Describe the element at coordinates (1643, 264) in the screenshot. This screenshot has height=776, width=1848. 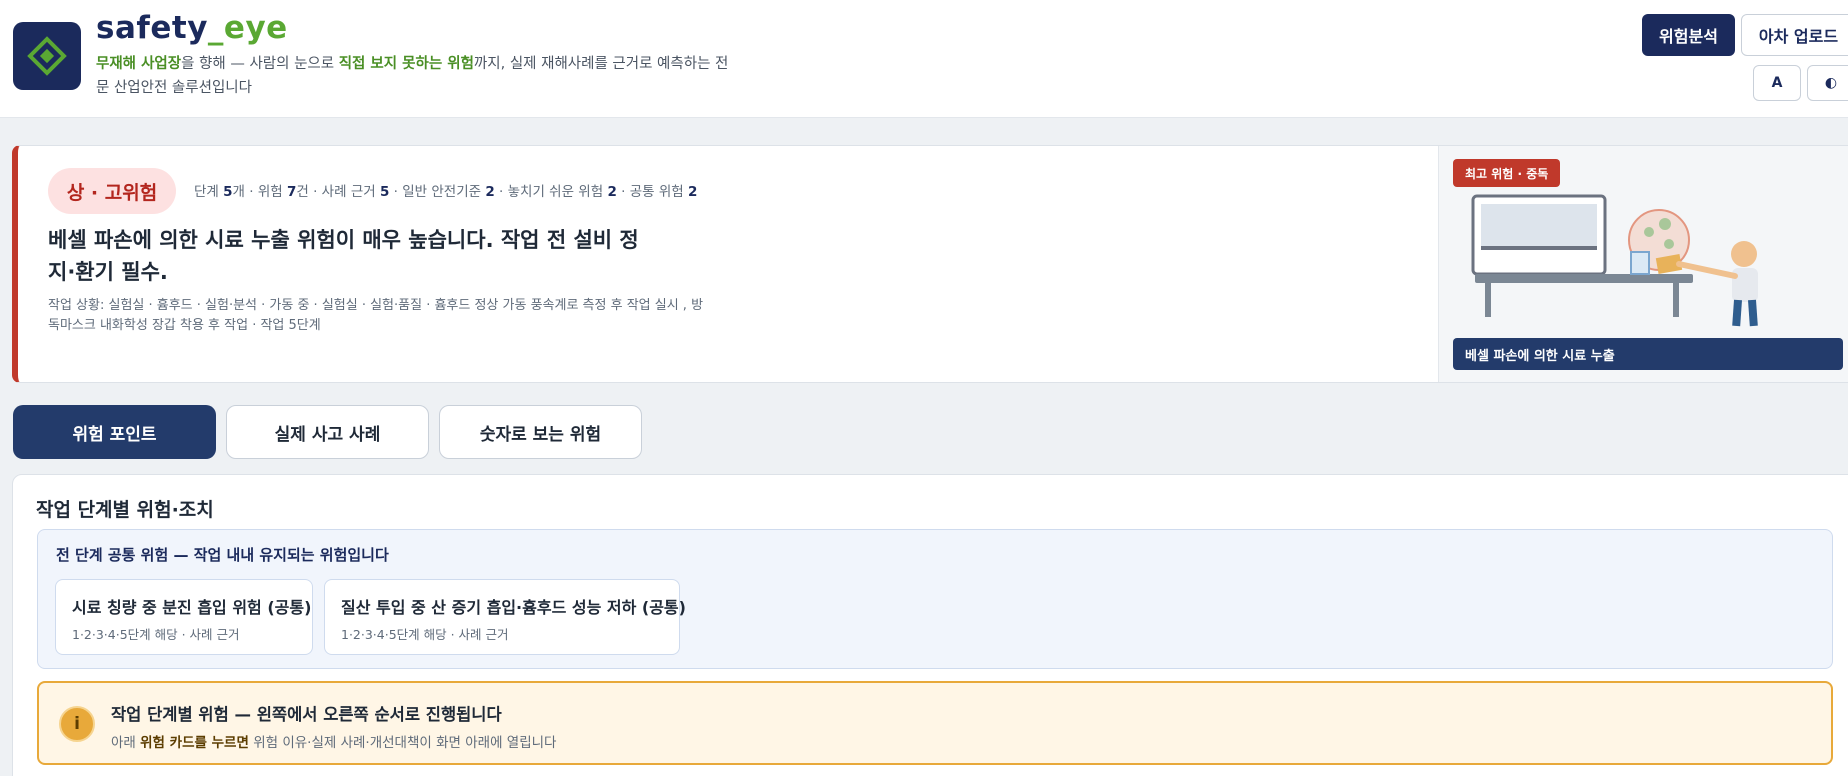
I see `hazard-illustration: 최고 위험 · 중독 베셀 파손에 의한 시료 누출` at that location.